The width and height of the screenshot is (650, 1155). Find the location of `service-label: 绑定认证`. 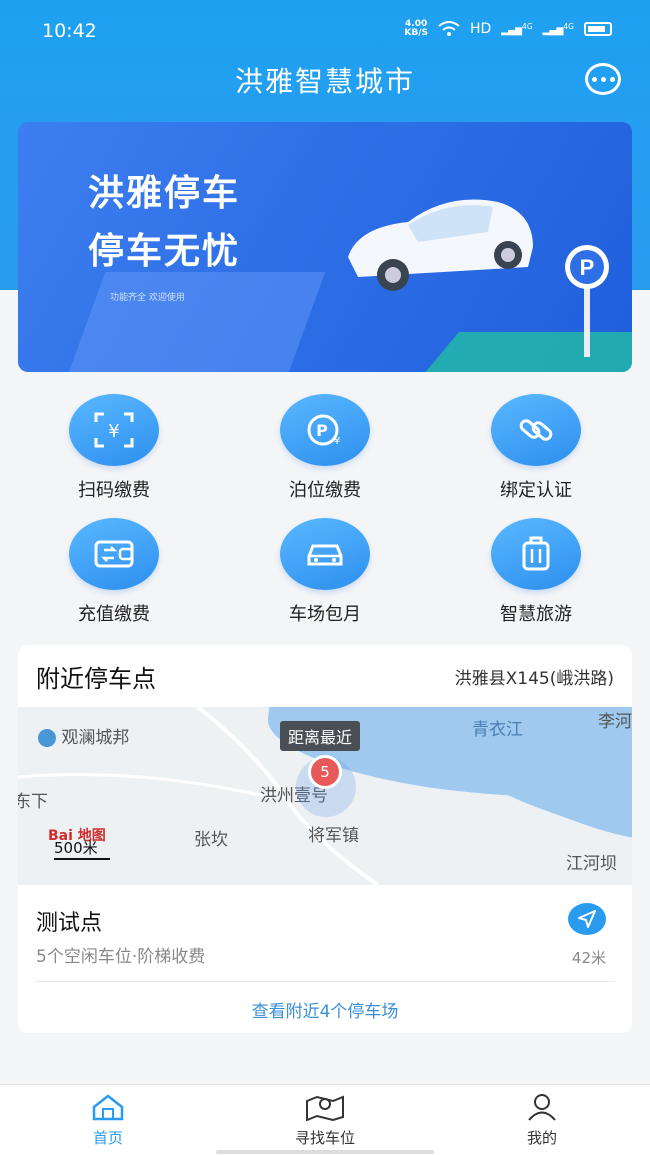

service-label: 绑定认证 is located at coordinates (536, 490).